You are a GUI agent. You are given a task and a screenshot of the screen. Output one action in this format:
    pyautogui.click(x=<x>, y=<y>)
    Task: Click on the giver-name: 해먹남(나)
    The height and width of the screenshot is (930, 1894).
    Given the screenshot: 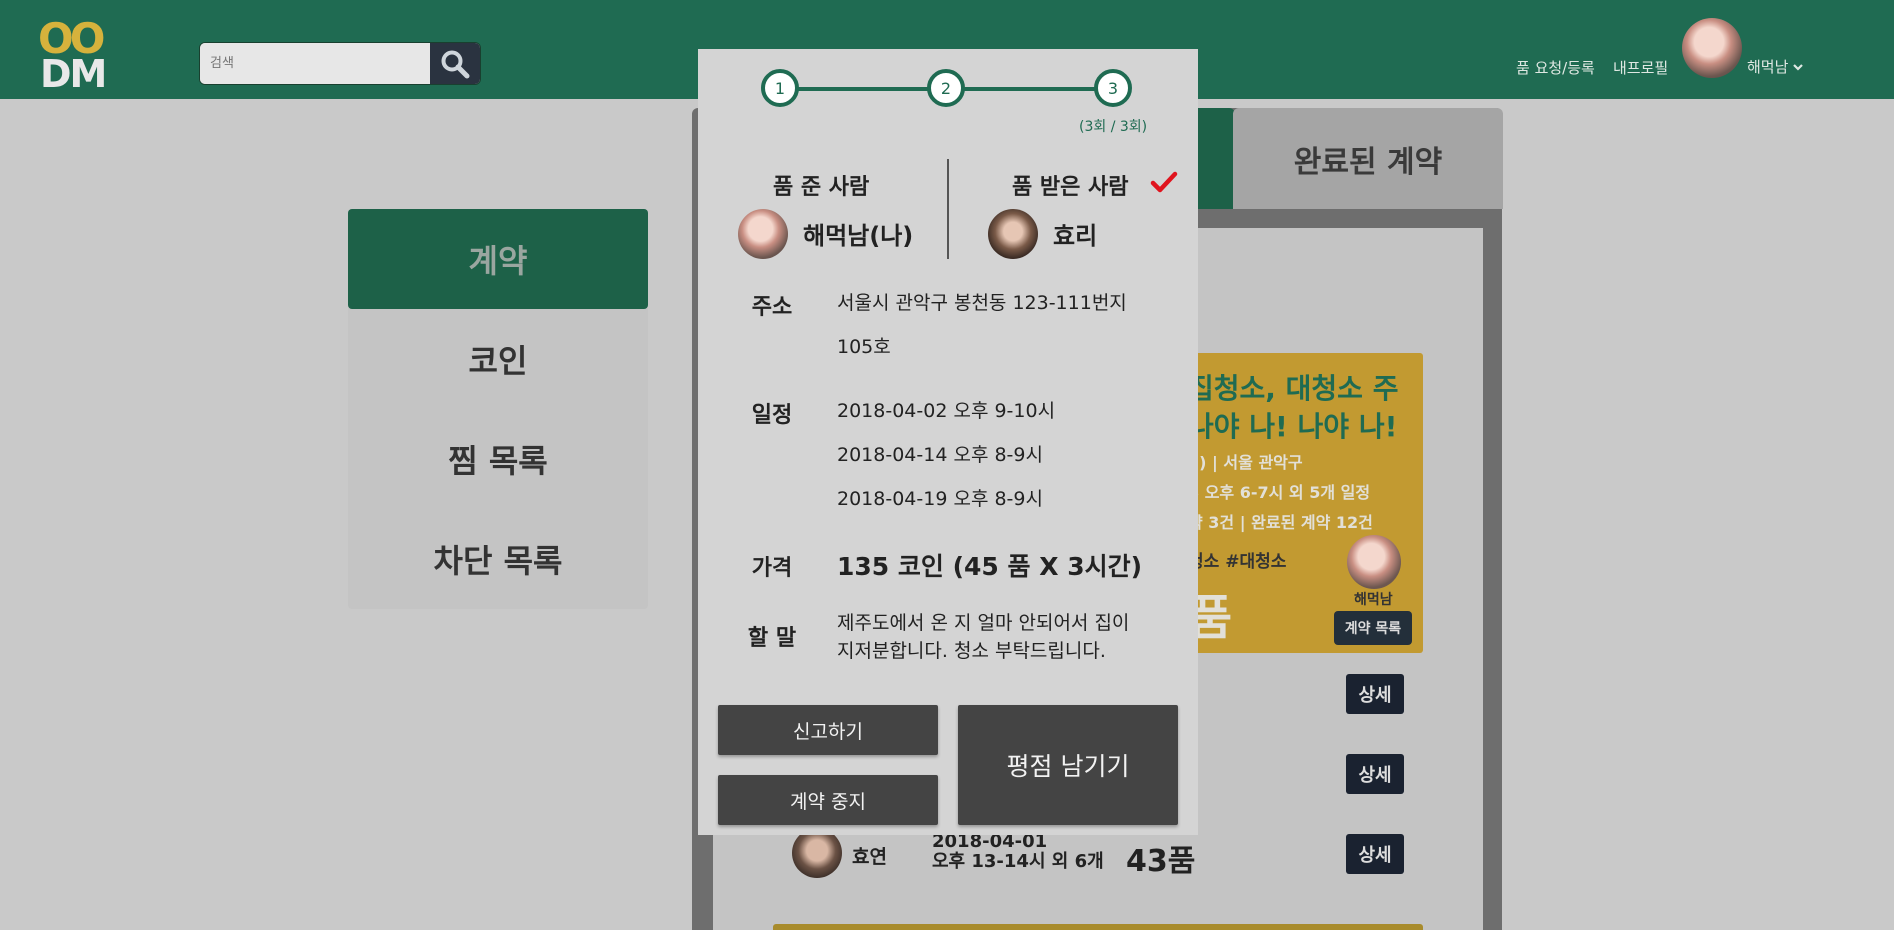 What is the action you would take?
    pyautogui.click(x=858, y=236)
    